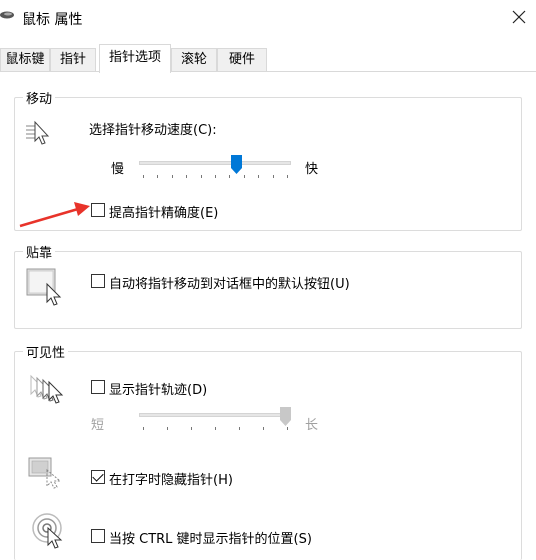 This screenshot has width=536, height=560. Describe the element at coordinates (210, 537) in the screenshot. I see `show-location-label: 当按 CTRL 键时显示指针的位置(S)` at that location.